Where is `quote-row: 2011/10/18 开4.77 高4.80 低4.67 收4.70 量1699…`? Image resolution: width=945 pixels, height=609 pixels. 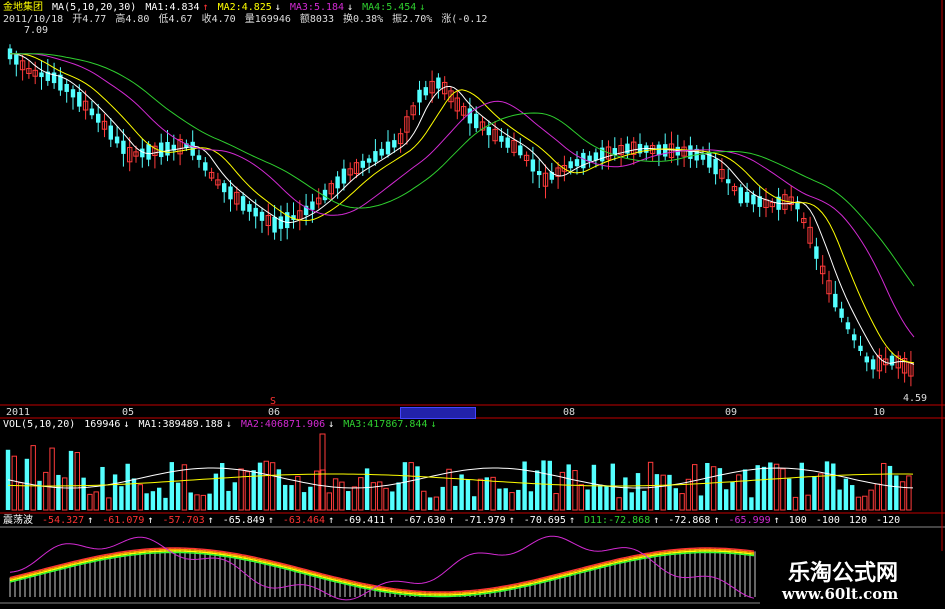 quote-row: 2011/10/18 开4.77 高4.80 低4.67 收4.70 量1699… is located at coordinates (246, 20).